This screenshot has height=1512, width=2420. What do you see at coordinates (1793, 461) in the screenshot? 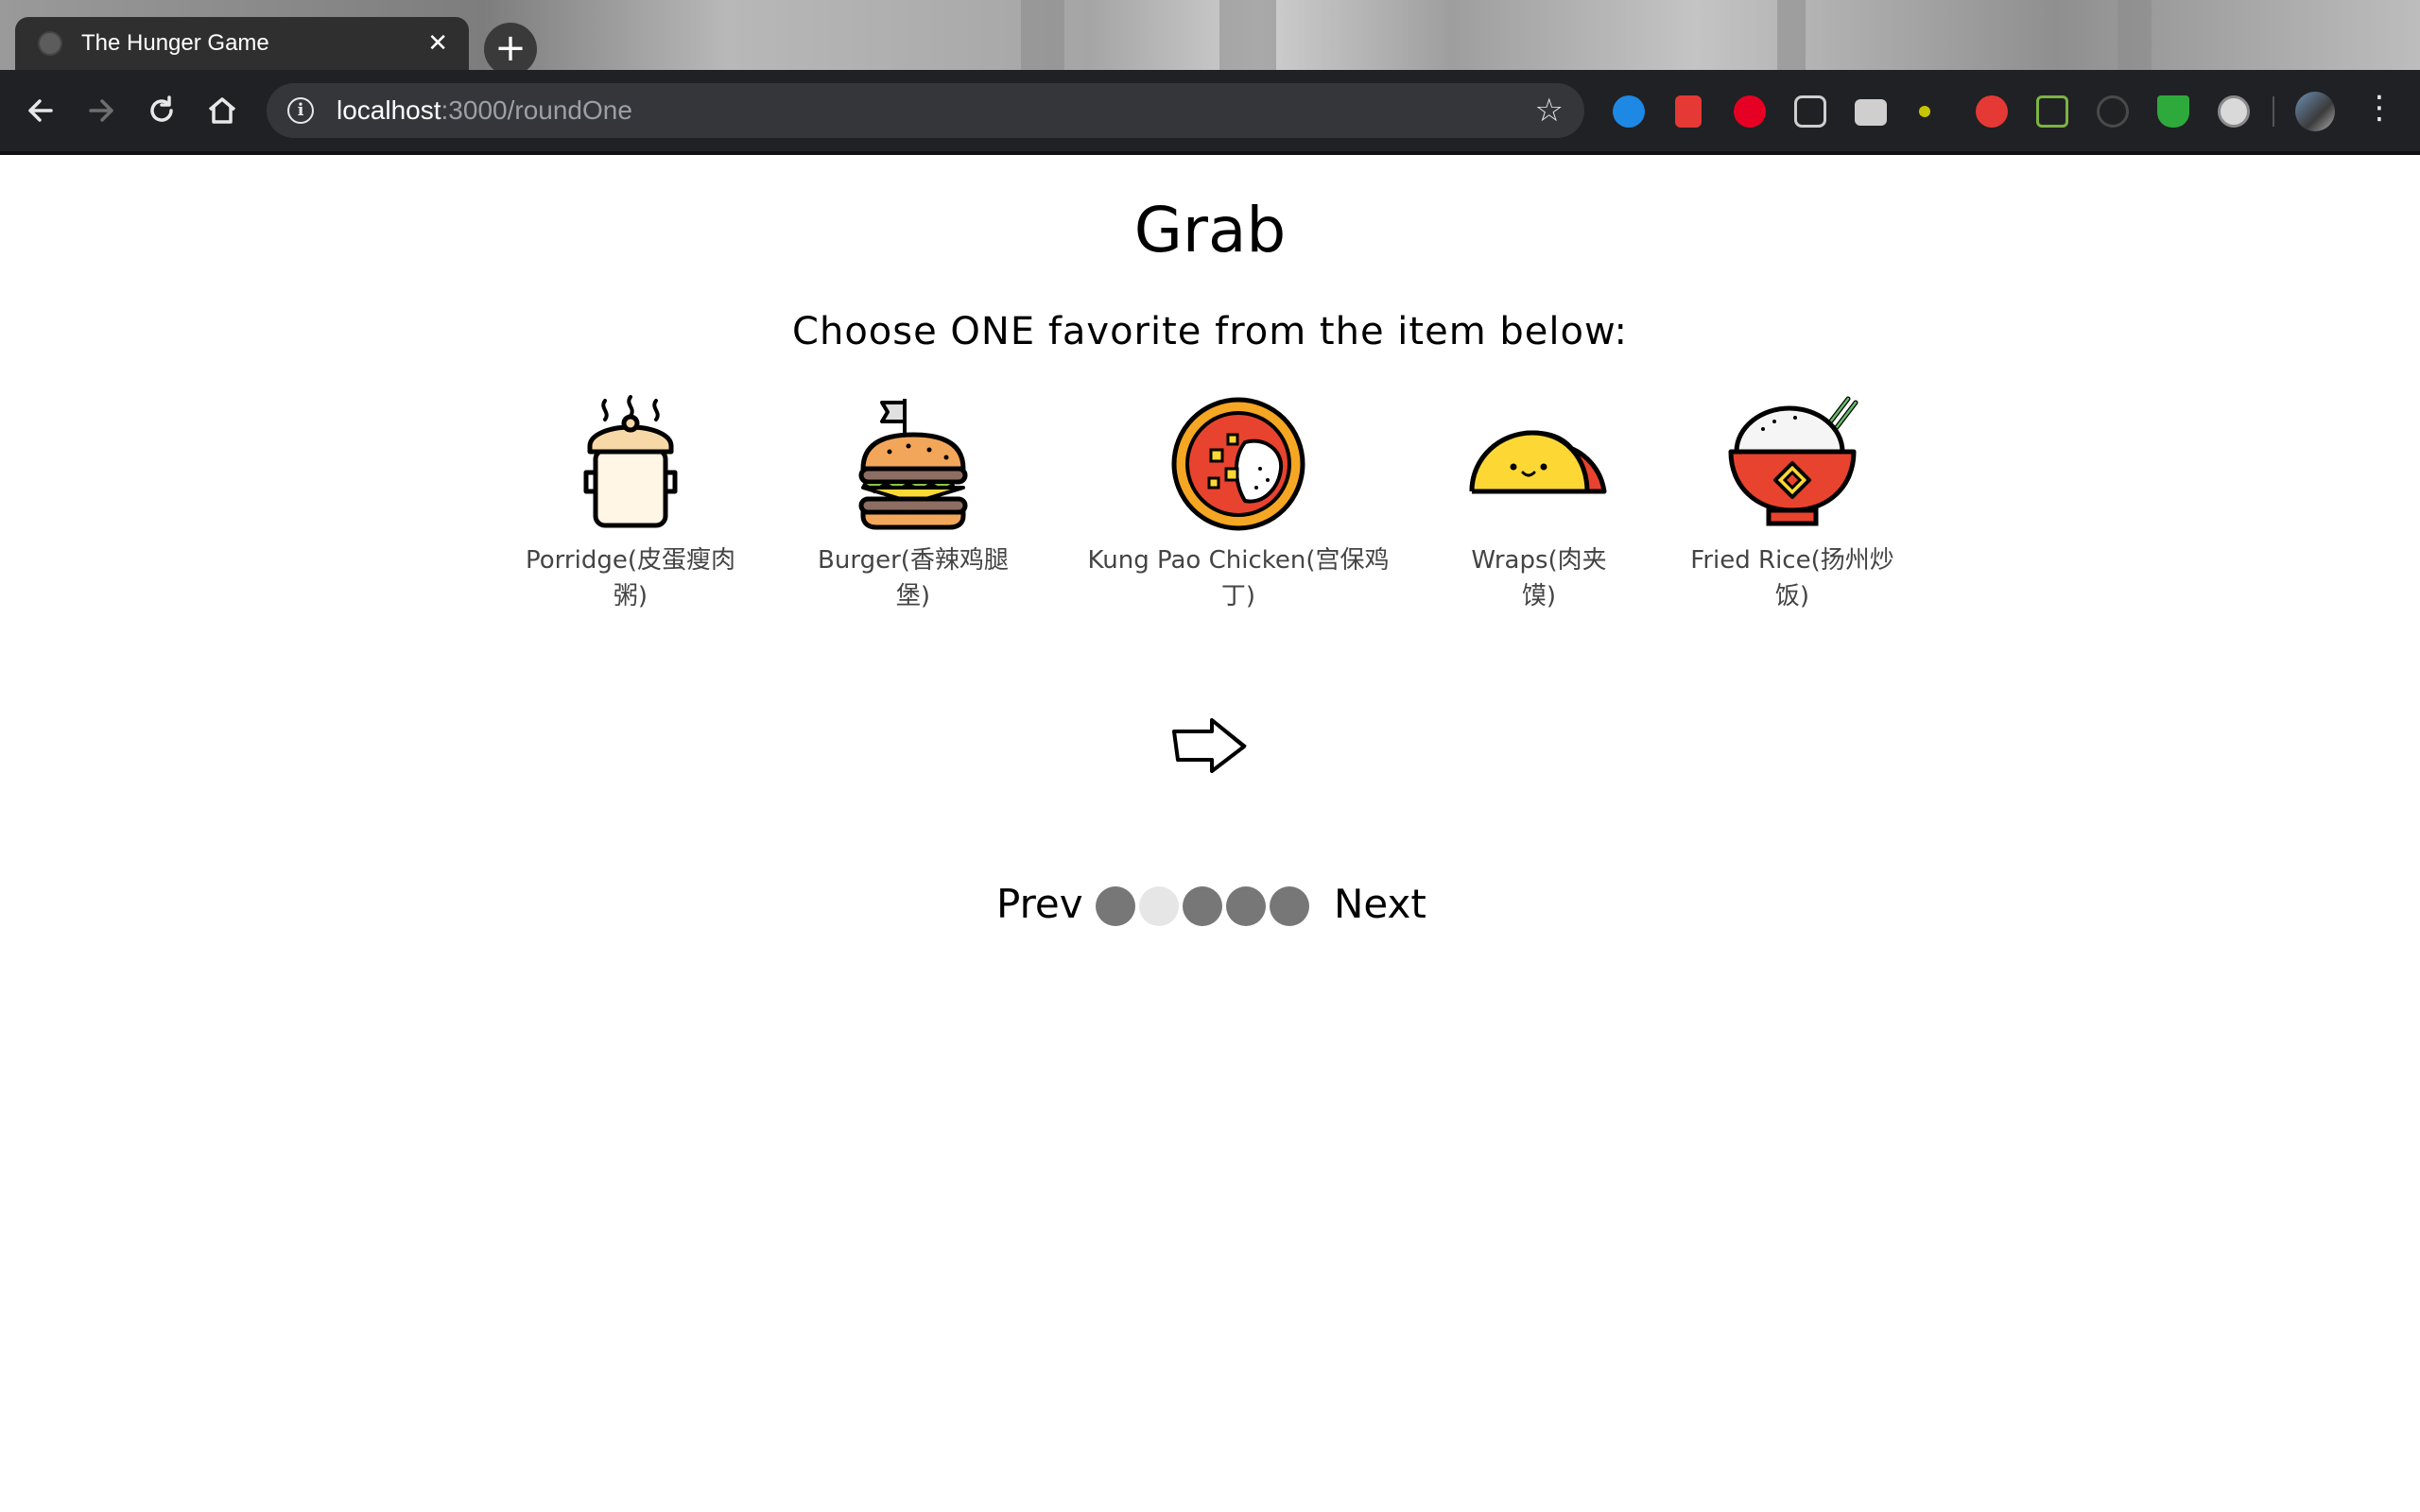
I see `rice-bowl-icon` at bounding box center [1793, 461].